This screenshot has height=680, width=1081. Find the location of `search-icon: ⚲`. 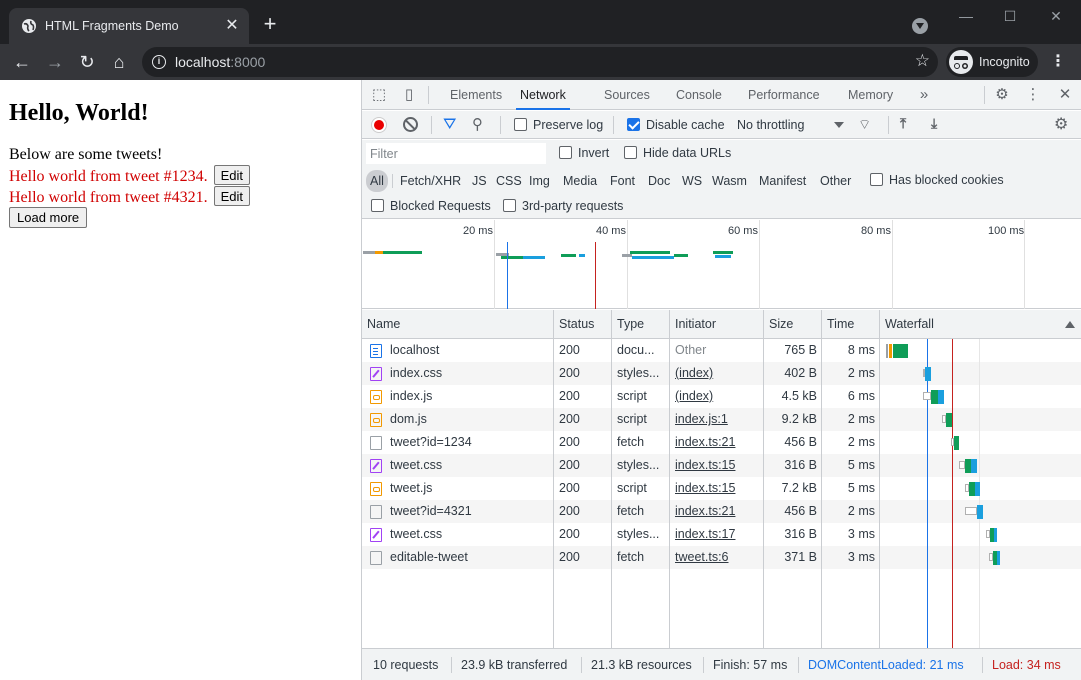

search-icon: ⚲ is located at coordinates (477, 124).